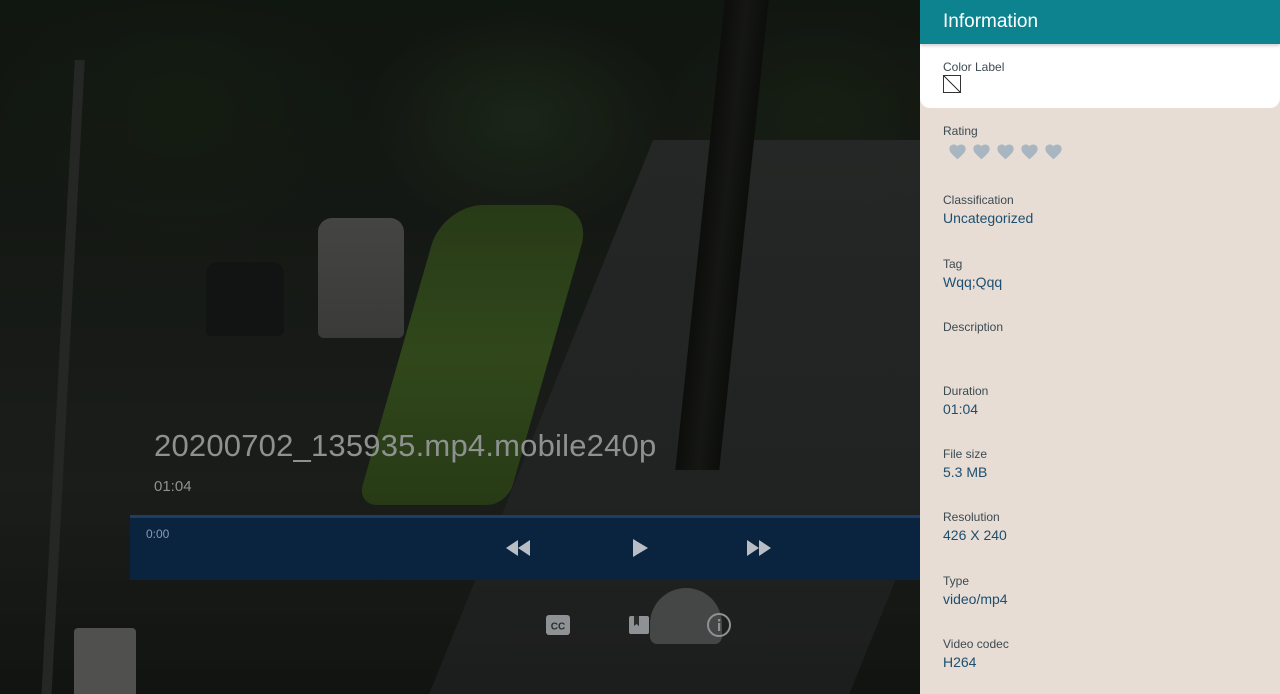 Image resolution: width=1280 pixels, height=694 pixels. I want to click on current-time: 0:00, so click(158, 534).